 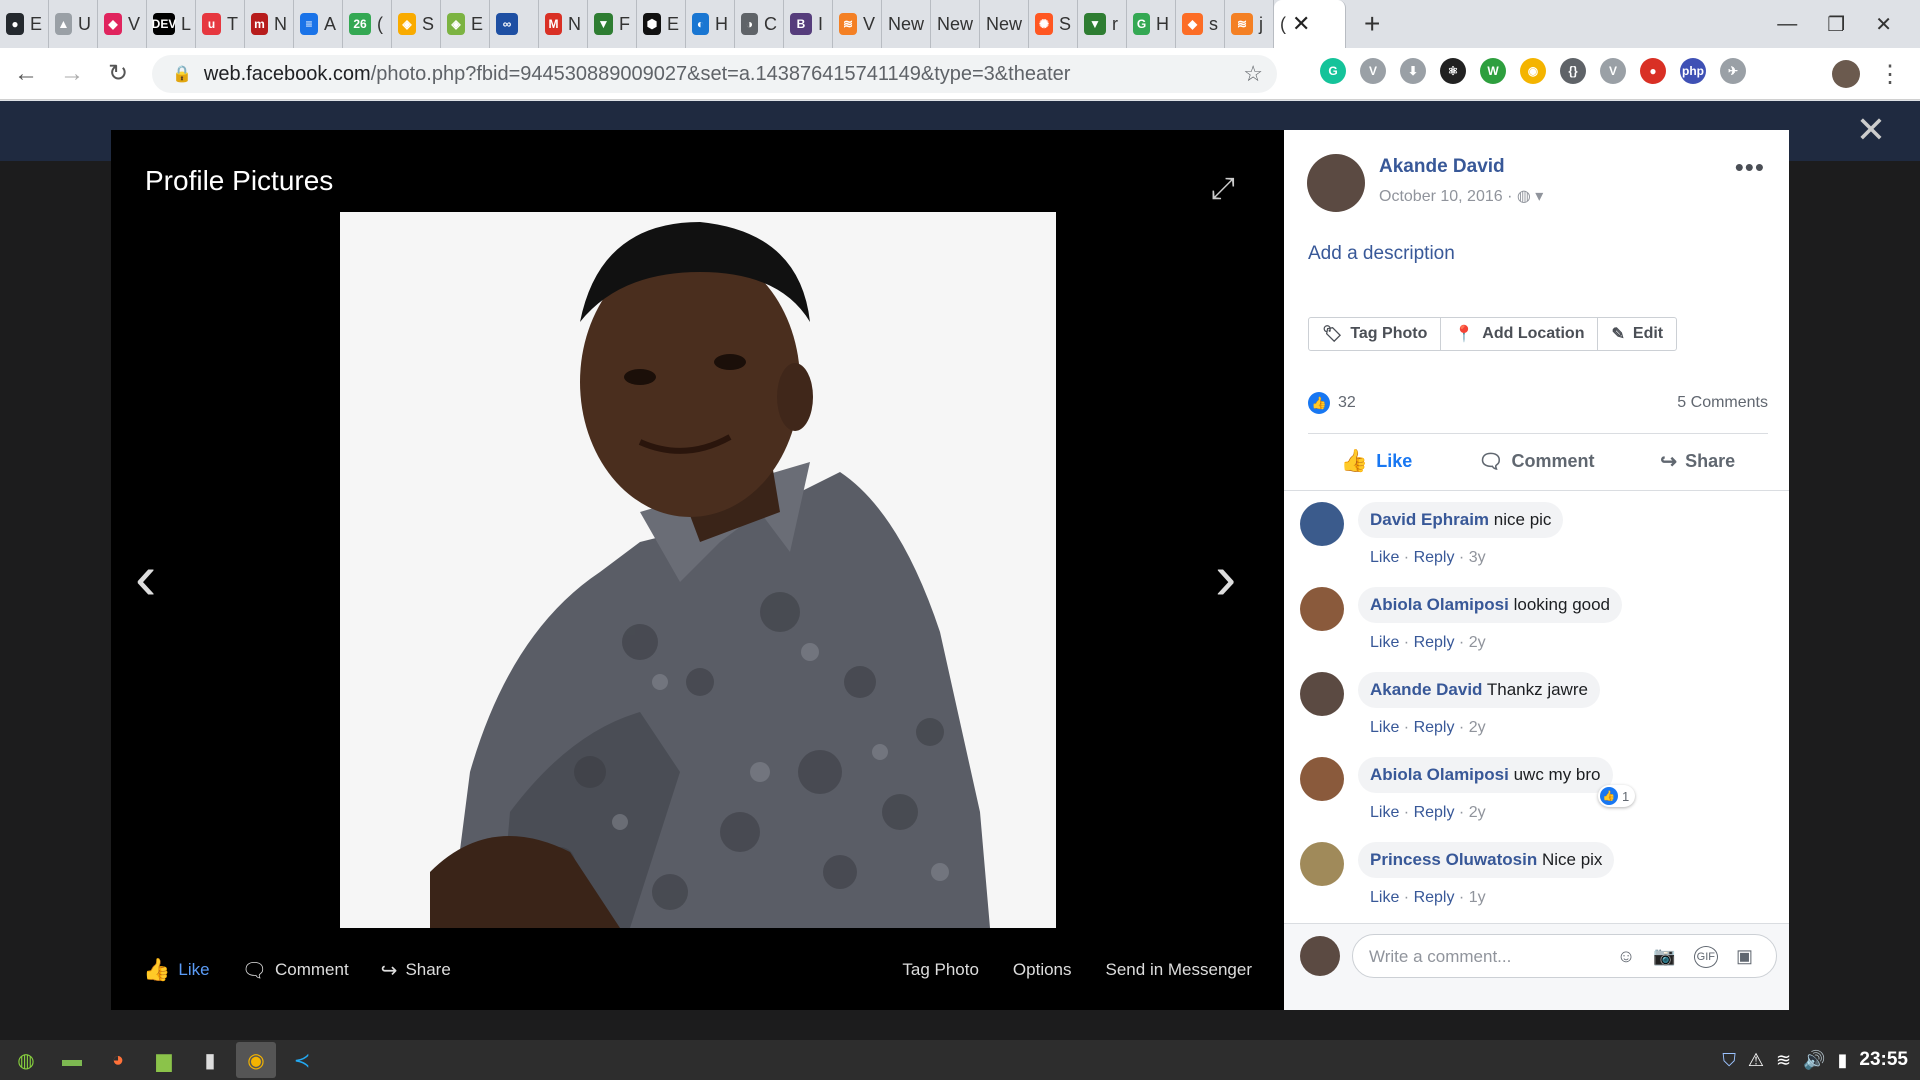 What do you see at coordinates (1301, 24) in the screenshot?
I see `tab-close-icon: ✕` at bounding box center [1301, 24].